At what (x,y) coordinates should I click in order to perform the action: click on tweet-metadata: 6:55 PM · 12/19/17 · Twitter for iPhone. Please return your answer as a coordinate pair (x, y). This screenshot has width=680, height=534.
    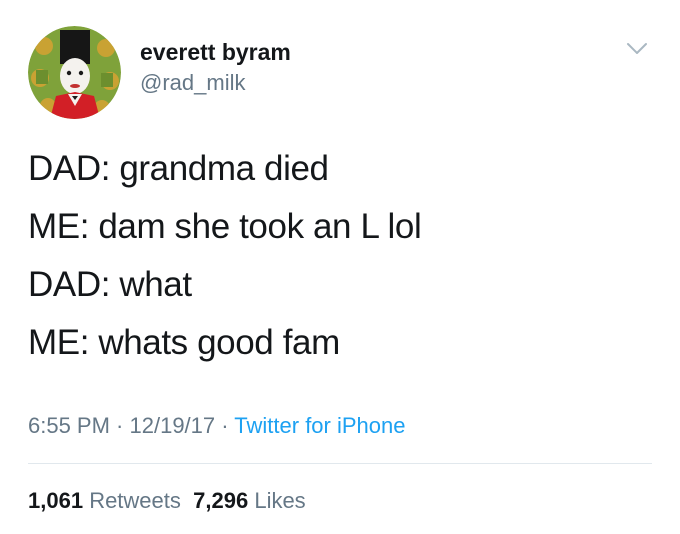
    Looking at the image, I should click on (216, 426).